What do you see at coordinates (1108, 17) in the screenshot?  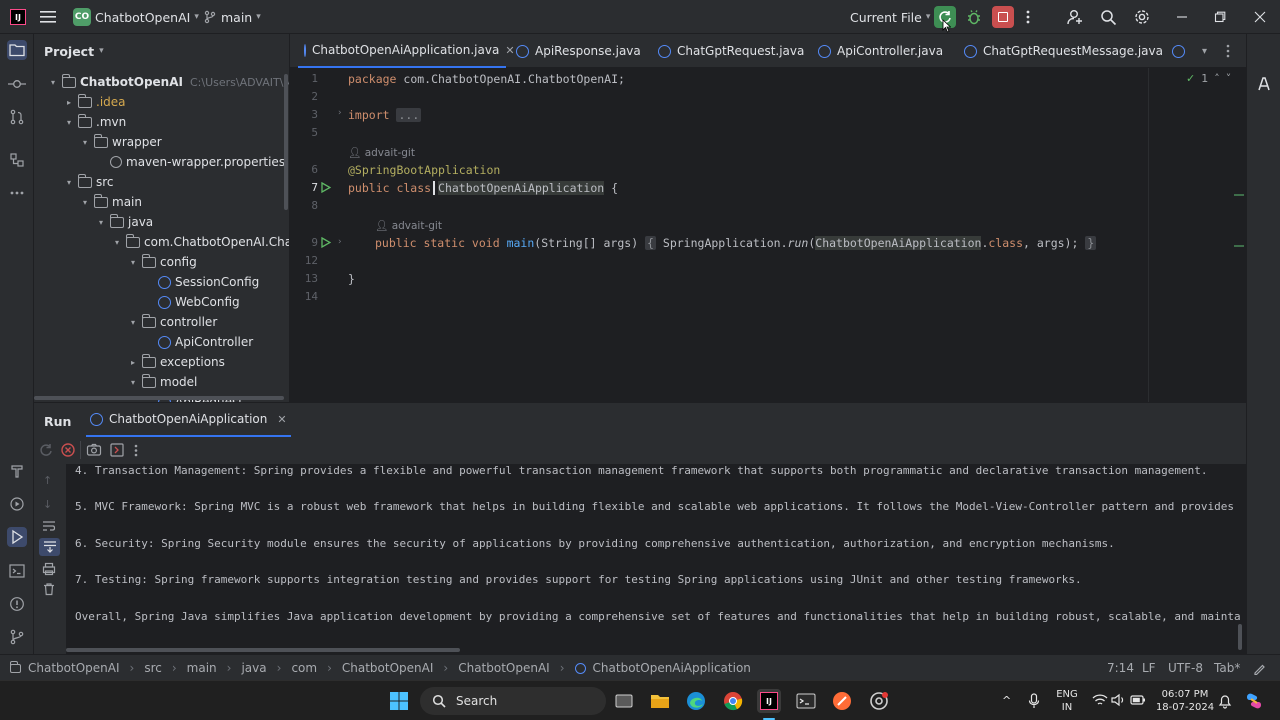 I see `search-everywhere-icon` at bounding box center [1108, 17].